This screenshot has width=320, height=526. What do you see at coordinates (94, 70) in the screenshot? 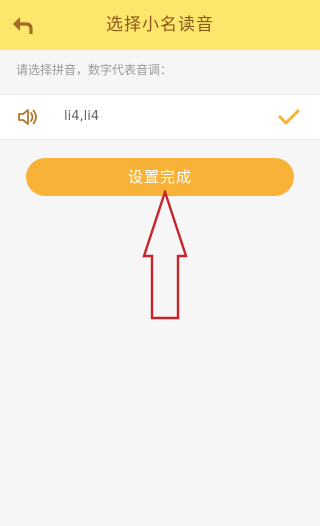
I see `hint-text: 请选择拼音，数字代表音调：` at bounding box center [94, 70].